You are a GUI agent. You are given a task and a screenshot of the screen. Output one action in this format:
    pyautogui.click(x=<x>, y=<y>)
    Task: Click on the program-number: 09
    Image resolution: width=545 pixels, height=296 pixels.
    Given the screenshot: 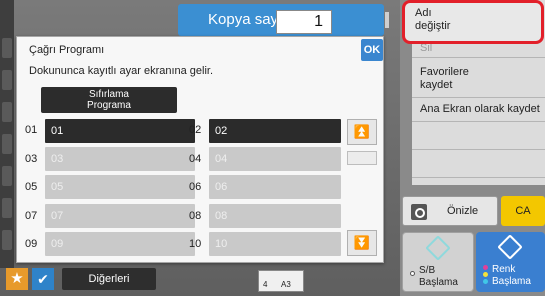 What is the action you would take?
    pyautogui.click(x=31, y=244)
    